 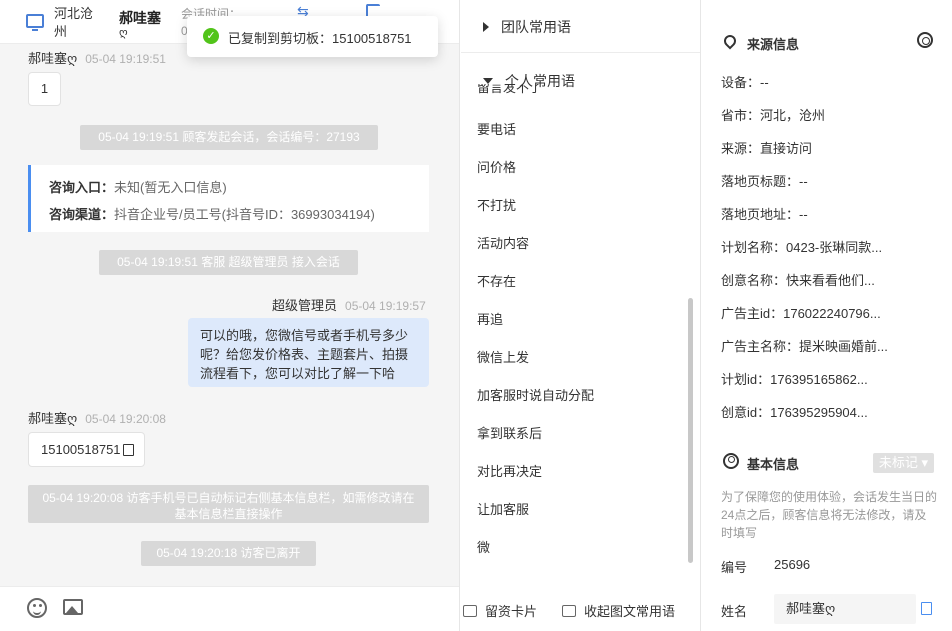 What do you see at coordinates (509, 432) in the screenshot?
I see `phrase-item: 拿到联系后` at bounding box center [509, 432].